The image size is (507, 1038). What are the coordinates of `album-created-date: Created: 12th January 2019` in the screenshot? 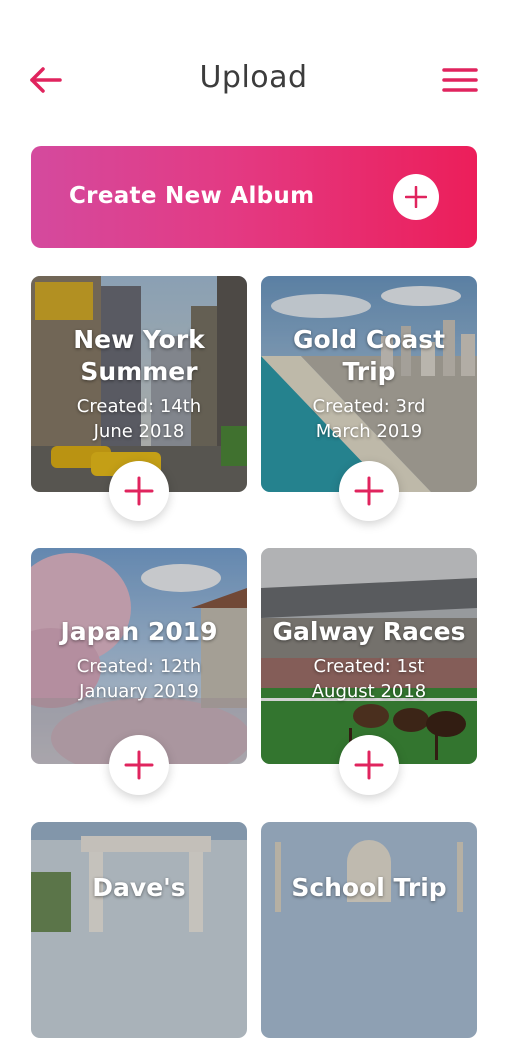 It's located at (139, 679).